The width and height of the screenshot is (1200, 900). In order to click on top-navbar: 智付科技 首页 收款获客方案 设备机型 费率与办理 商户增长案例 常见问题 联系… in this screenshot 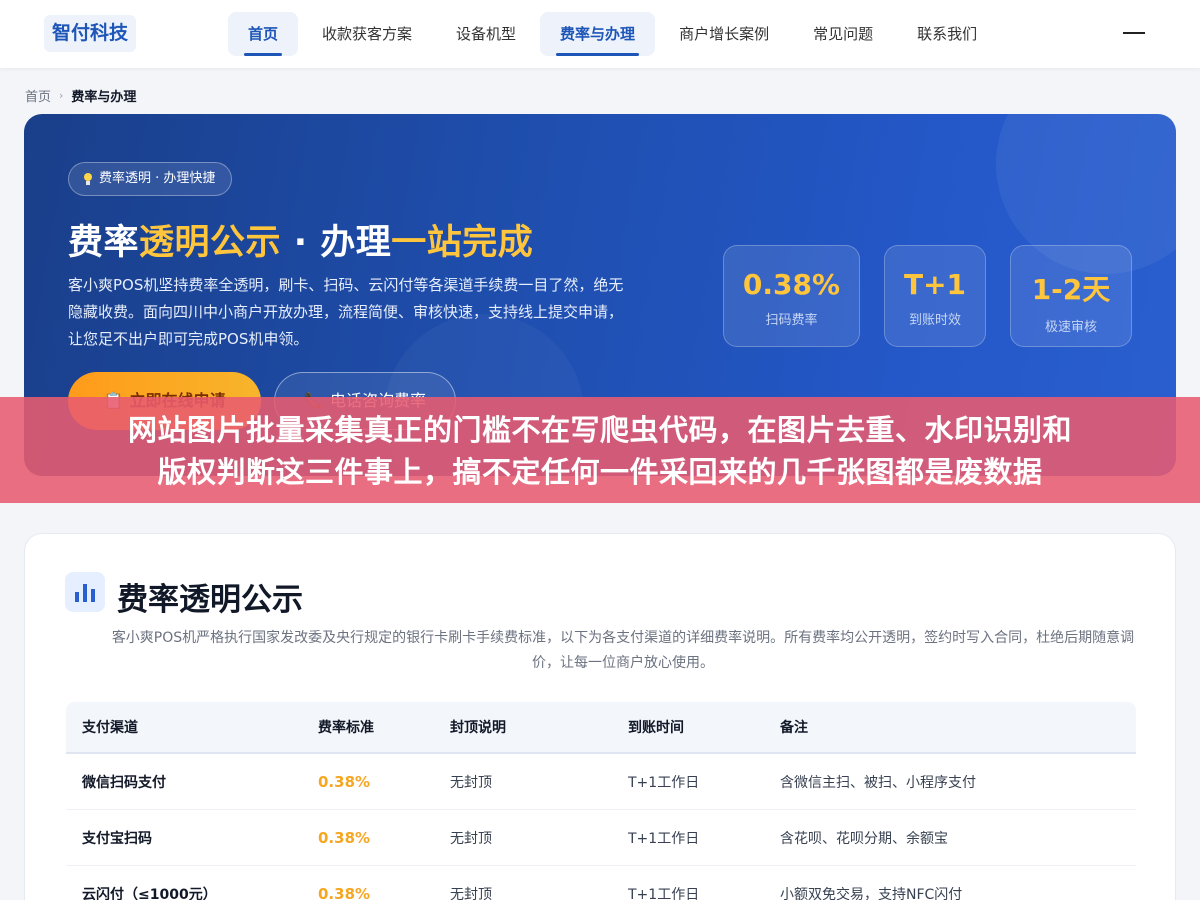, I will do `click(600, 34)`.